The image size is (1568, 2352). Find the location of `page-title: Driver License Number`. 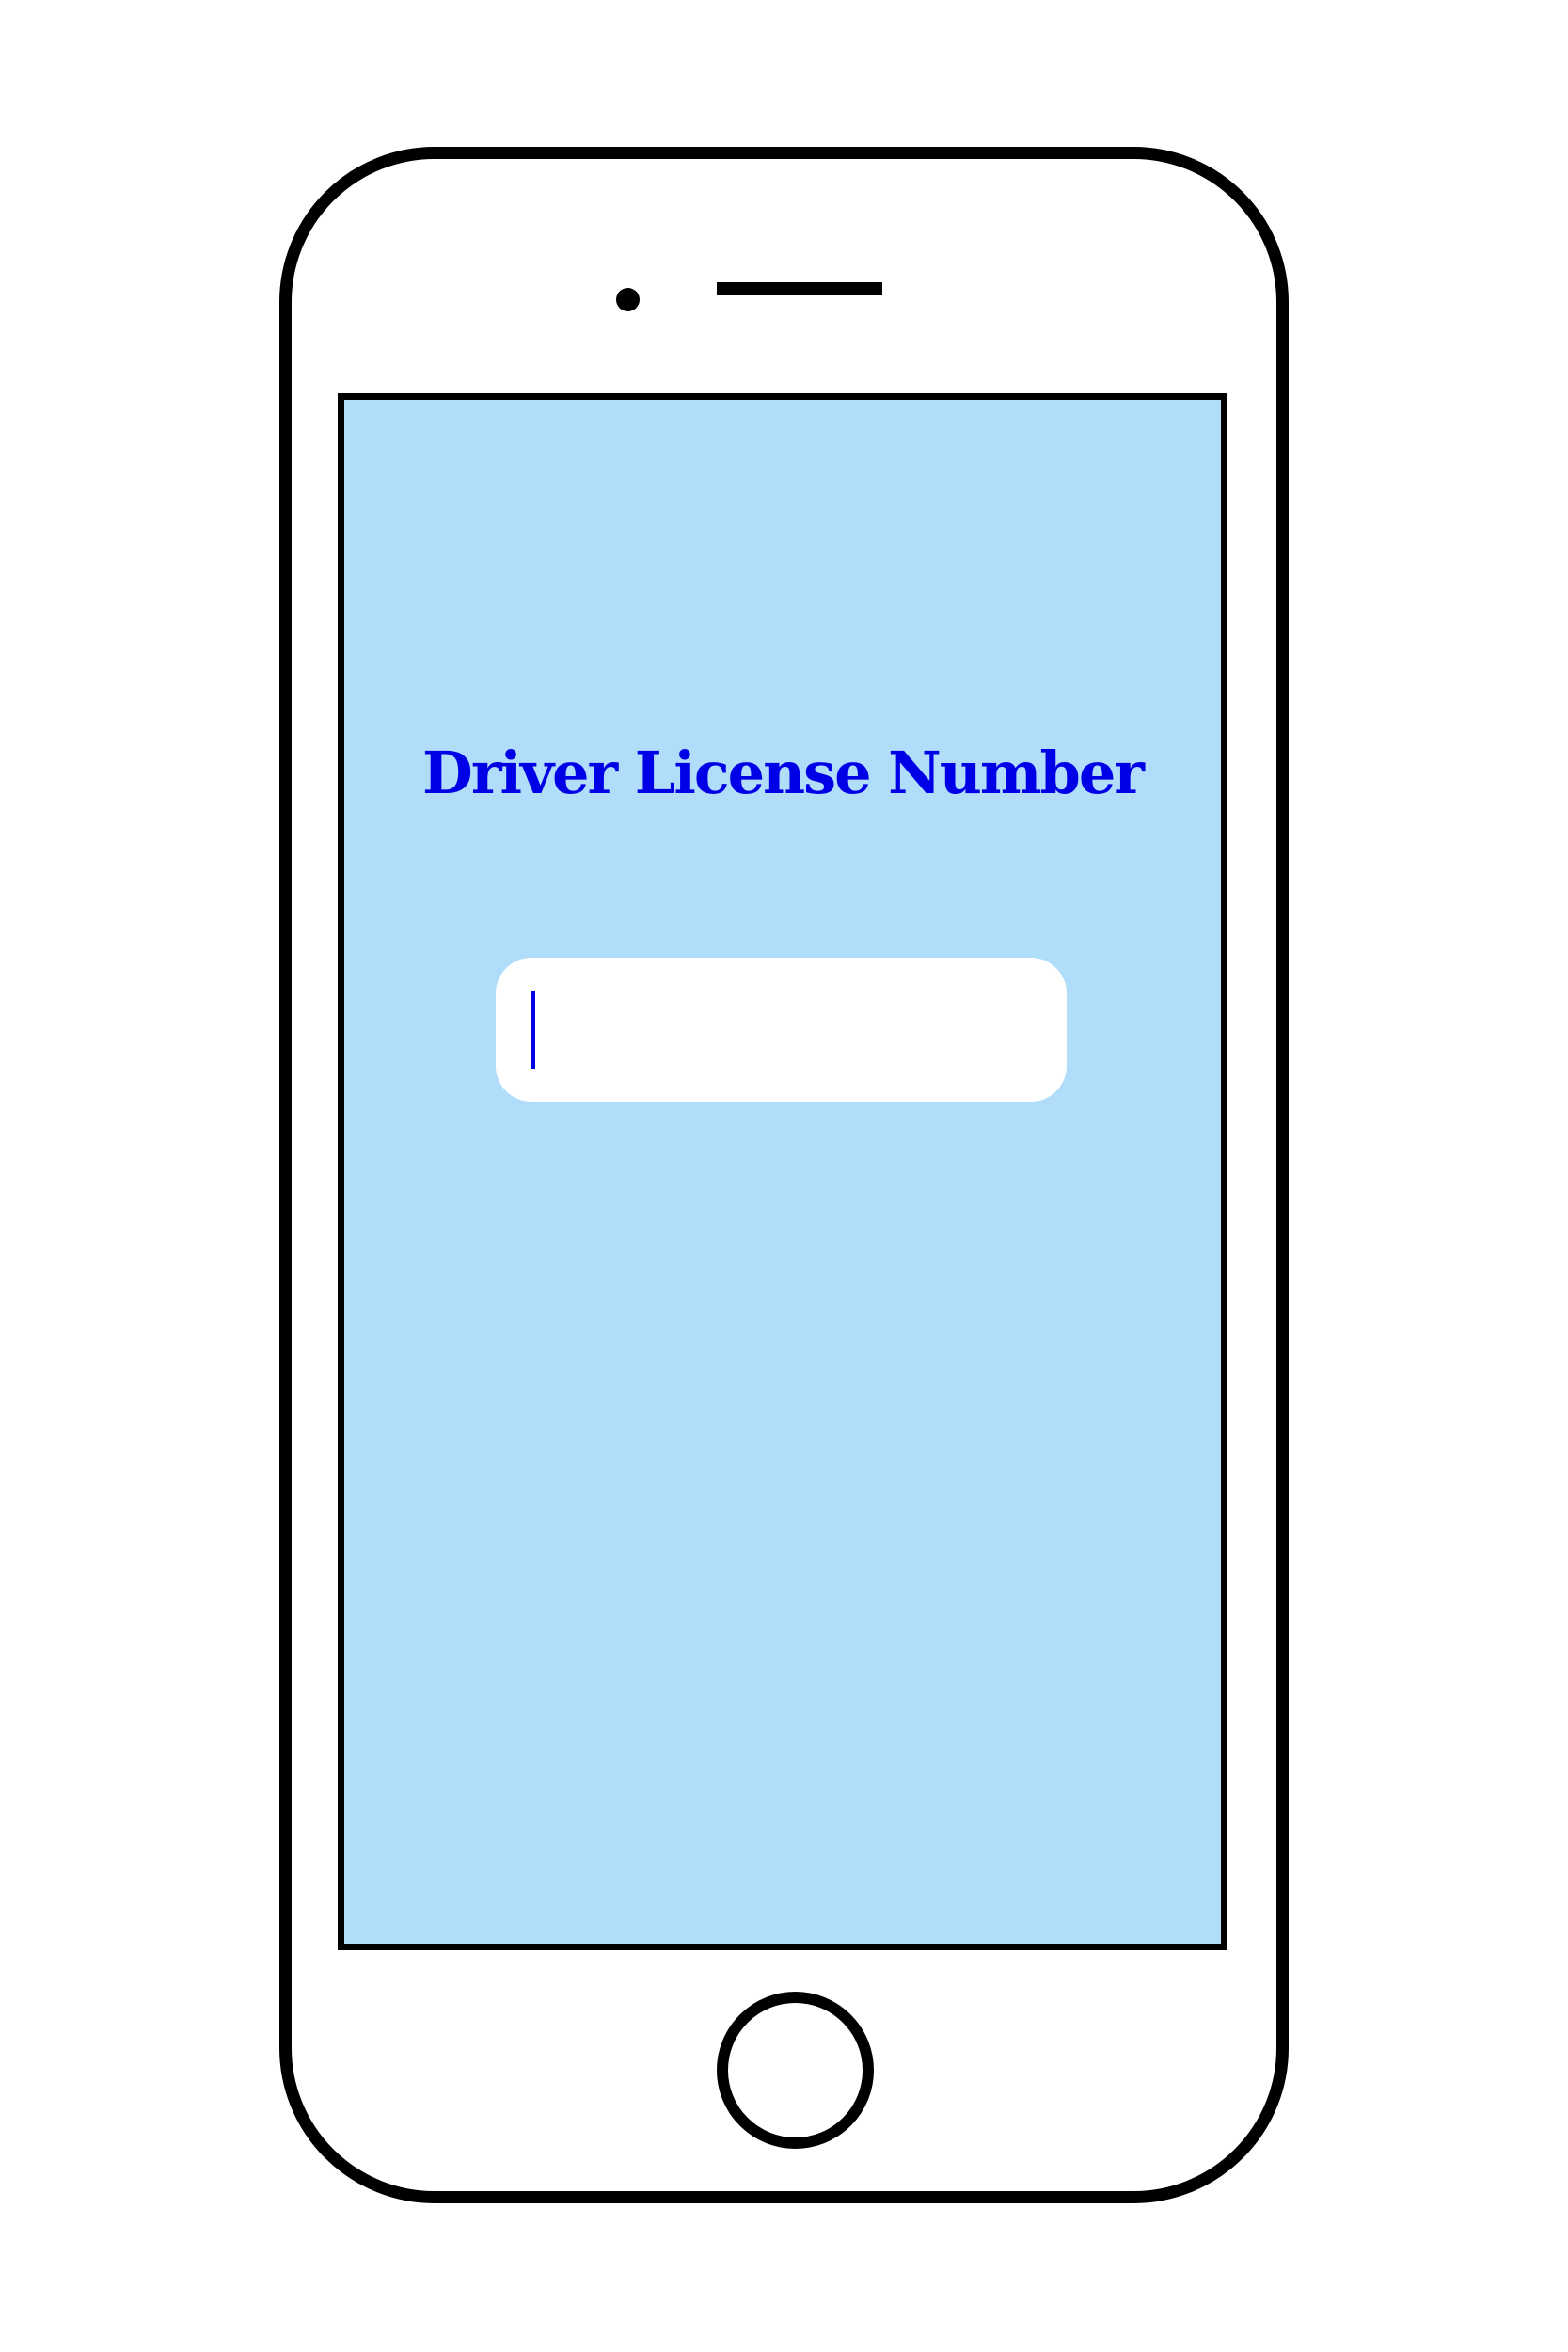

page-title: Driver License Number is located at coordinates (783, 773).